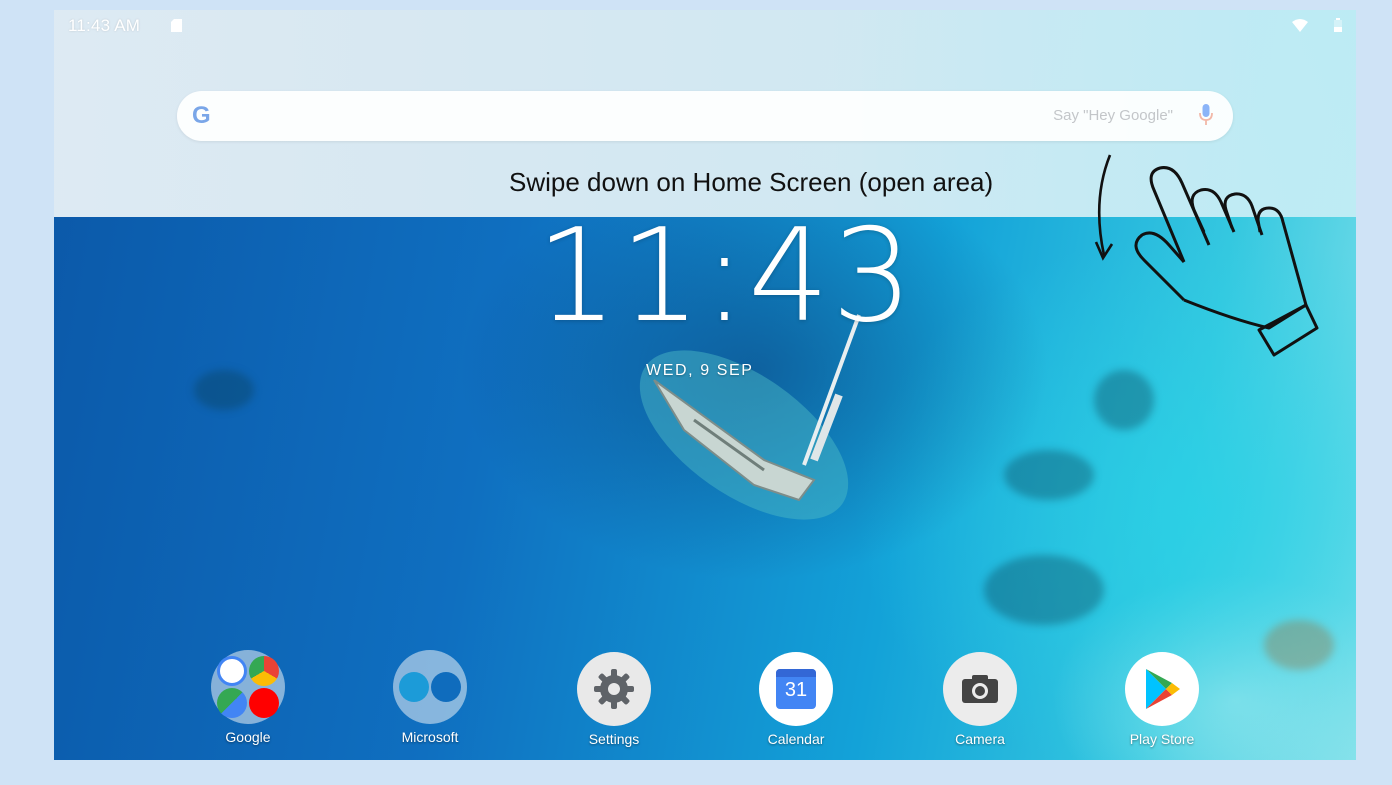 The height and width of the screenshot is (785, 1392). What do you see at coordinates (264, 671) in the screenshot?
I see `chrome-icon` at bounding box center [264, 671].